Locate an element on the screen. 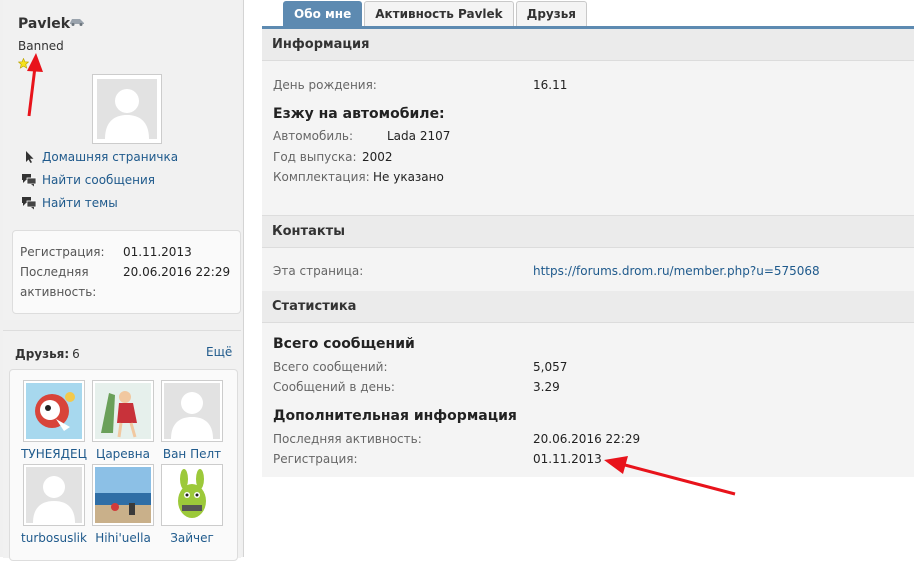 Image resolution: width=914 pixels, height=561 pixels. friends-more-link: Ещё is located at coordinates (219, 352).